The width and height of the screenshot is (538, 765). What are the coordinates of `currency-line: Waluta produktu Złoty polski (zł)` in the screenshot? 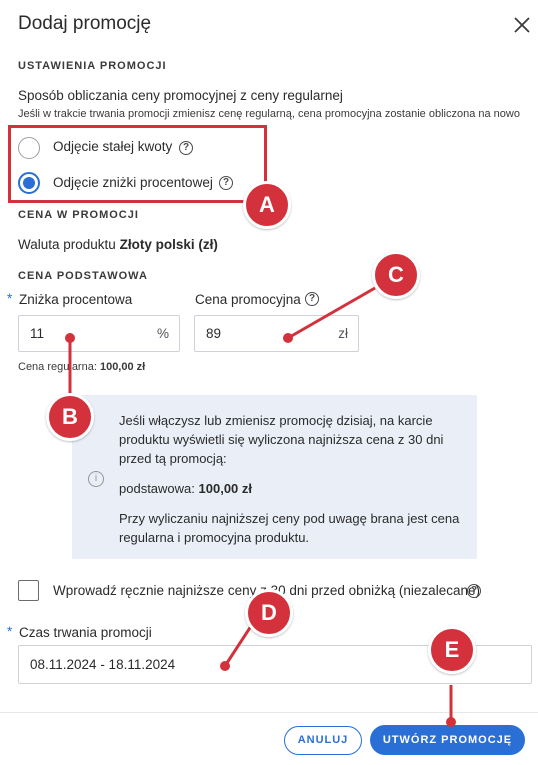 It's located at (118, 244).